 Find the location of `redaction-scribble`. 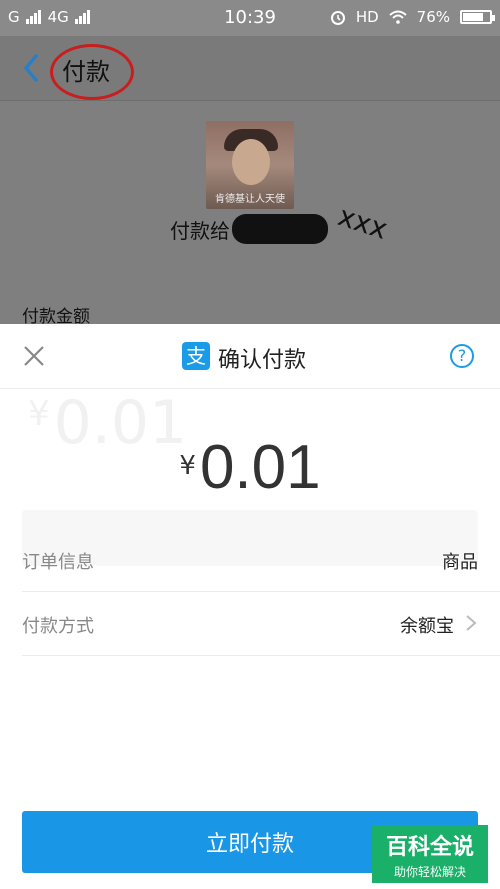

redaction-scribble is located at coordinates (280, 229).